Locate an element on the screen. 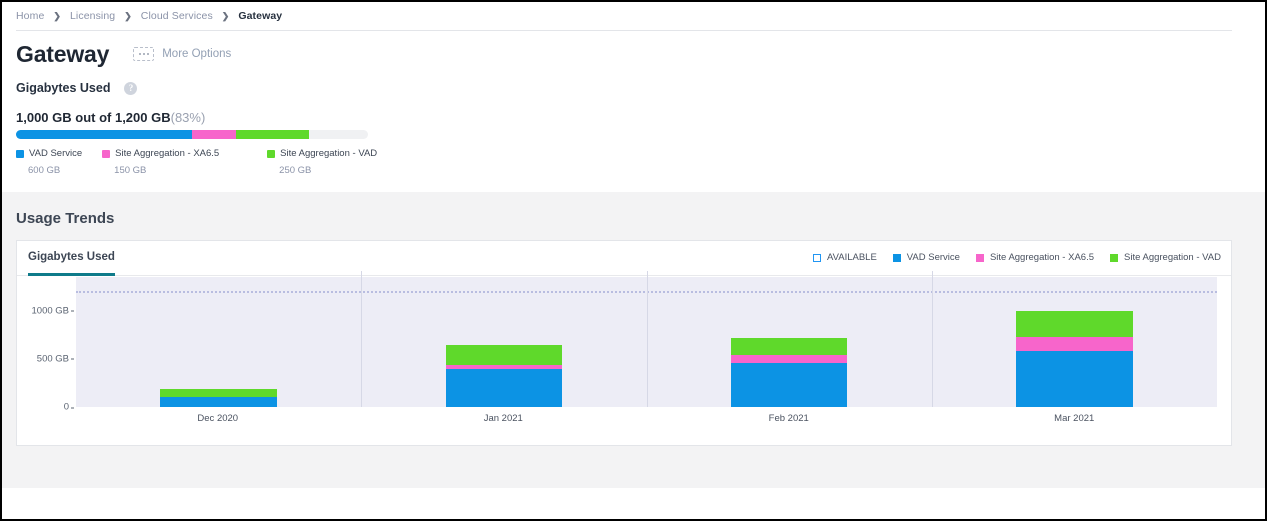  chart-legend-item: Site Aggregation - VAD is located at coordinates (1165, 257).